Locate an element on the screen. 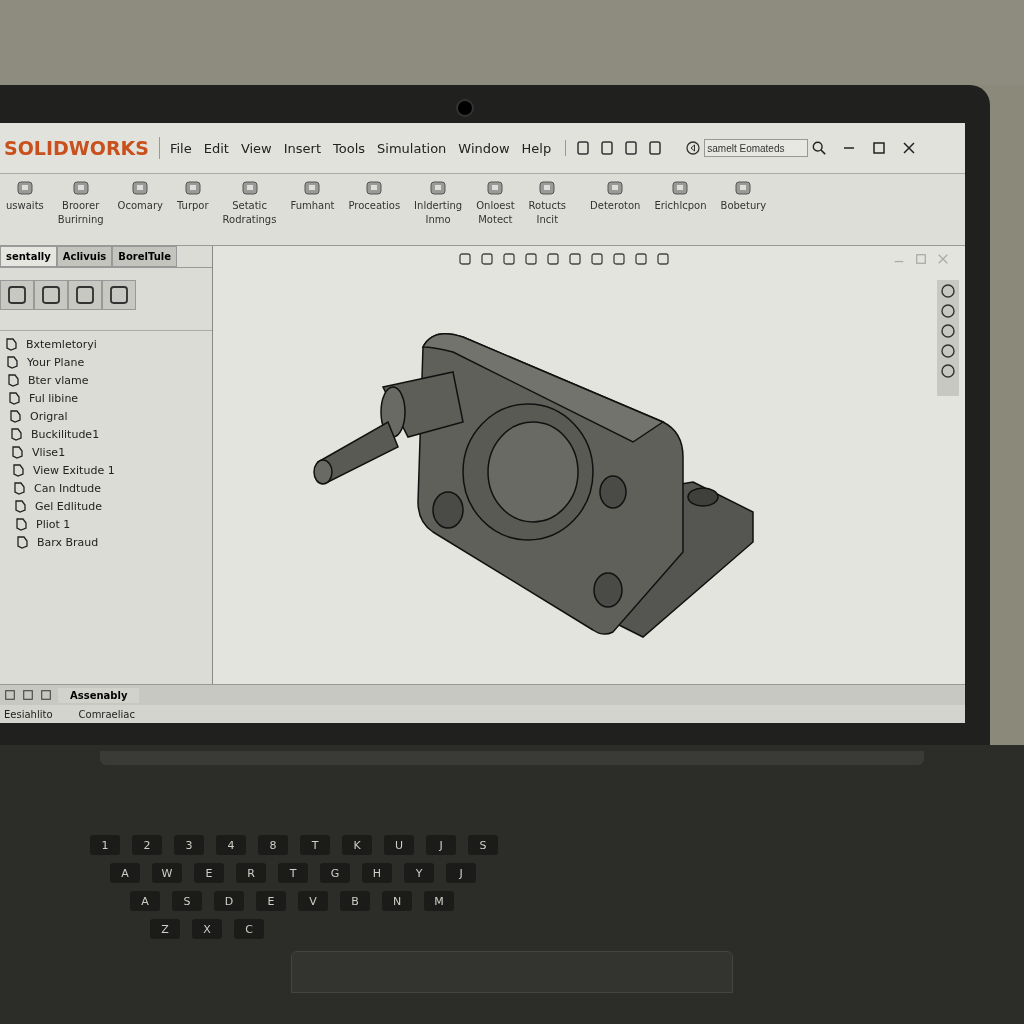  menu-item: View is located at coordinates (256, 148).